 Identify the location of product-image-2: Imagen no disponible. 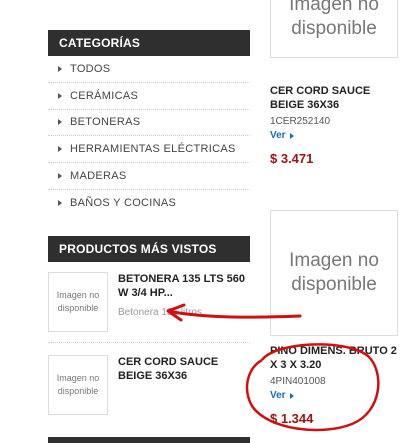
(334, 273).